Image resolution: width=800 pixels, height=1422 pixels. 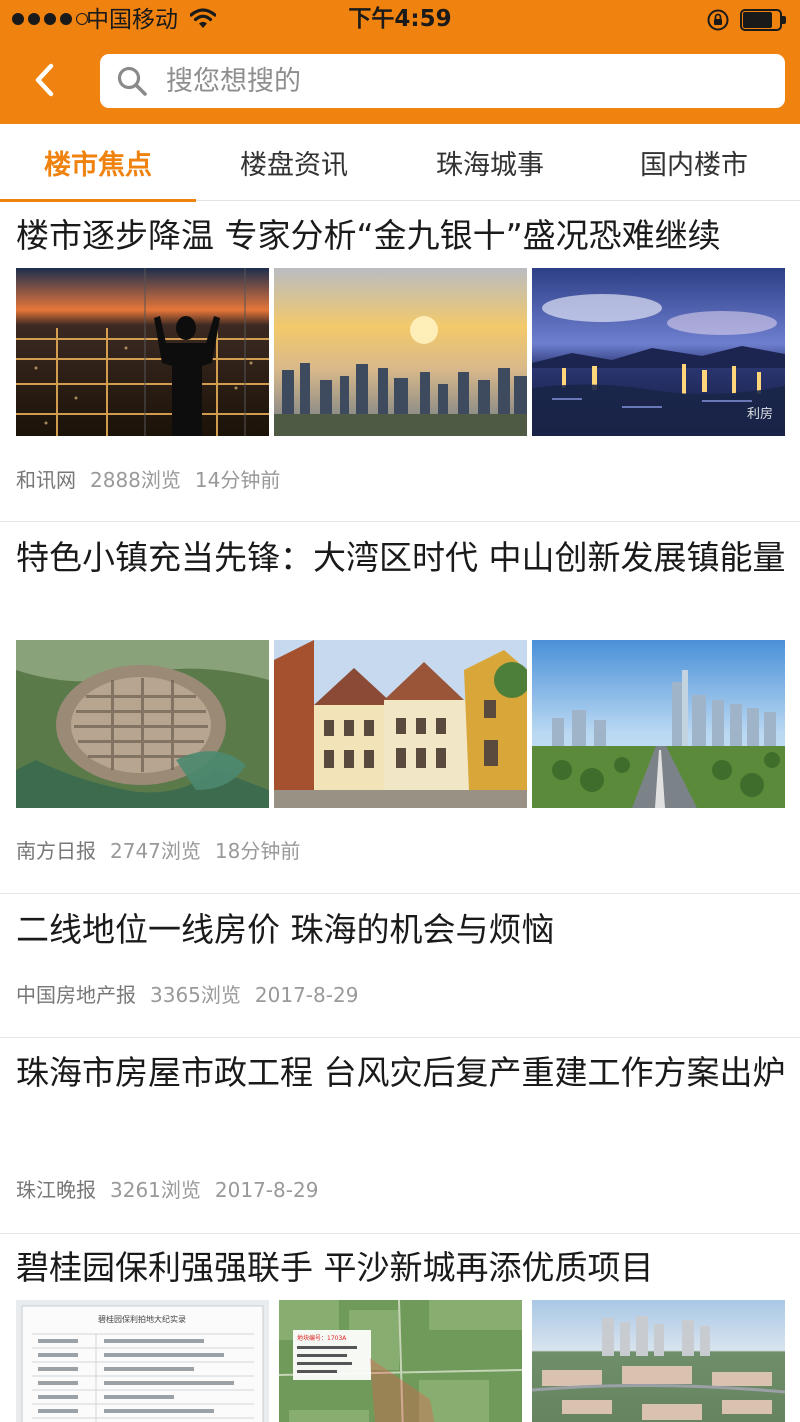 What do you see at coordinates (401, 1072) in the screenshot?
I see `article-title: 珠海市房屋市政工程 台风灾后复产重建工作方案出炉` at bounding box center [401, 1072].